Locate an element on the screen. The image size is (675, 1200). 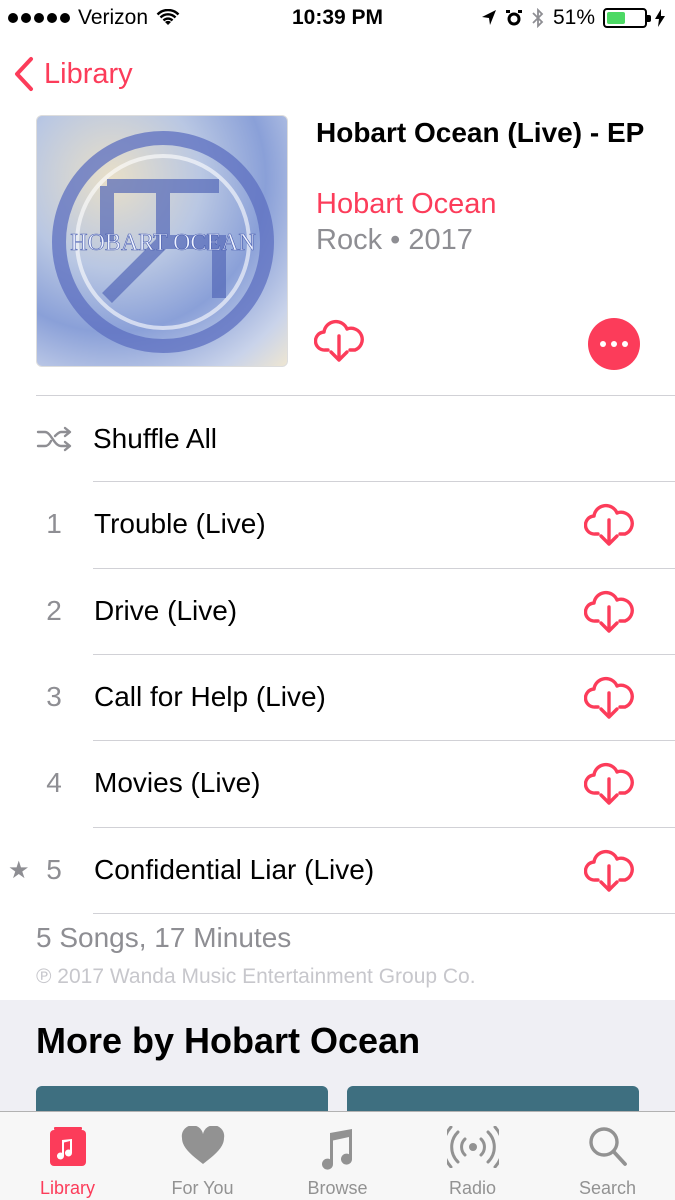
tab-library: Library is located at coordinates (67, 1156).